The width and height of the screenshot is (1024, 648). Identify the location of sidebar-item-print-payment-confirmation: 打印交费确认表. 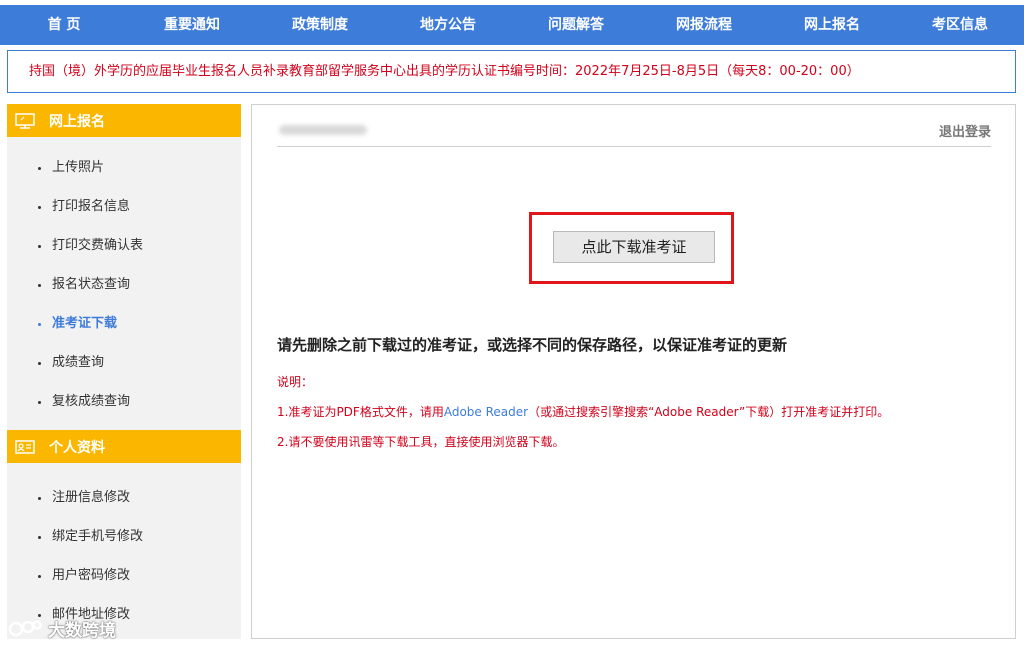
(124, 245).